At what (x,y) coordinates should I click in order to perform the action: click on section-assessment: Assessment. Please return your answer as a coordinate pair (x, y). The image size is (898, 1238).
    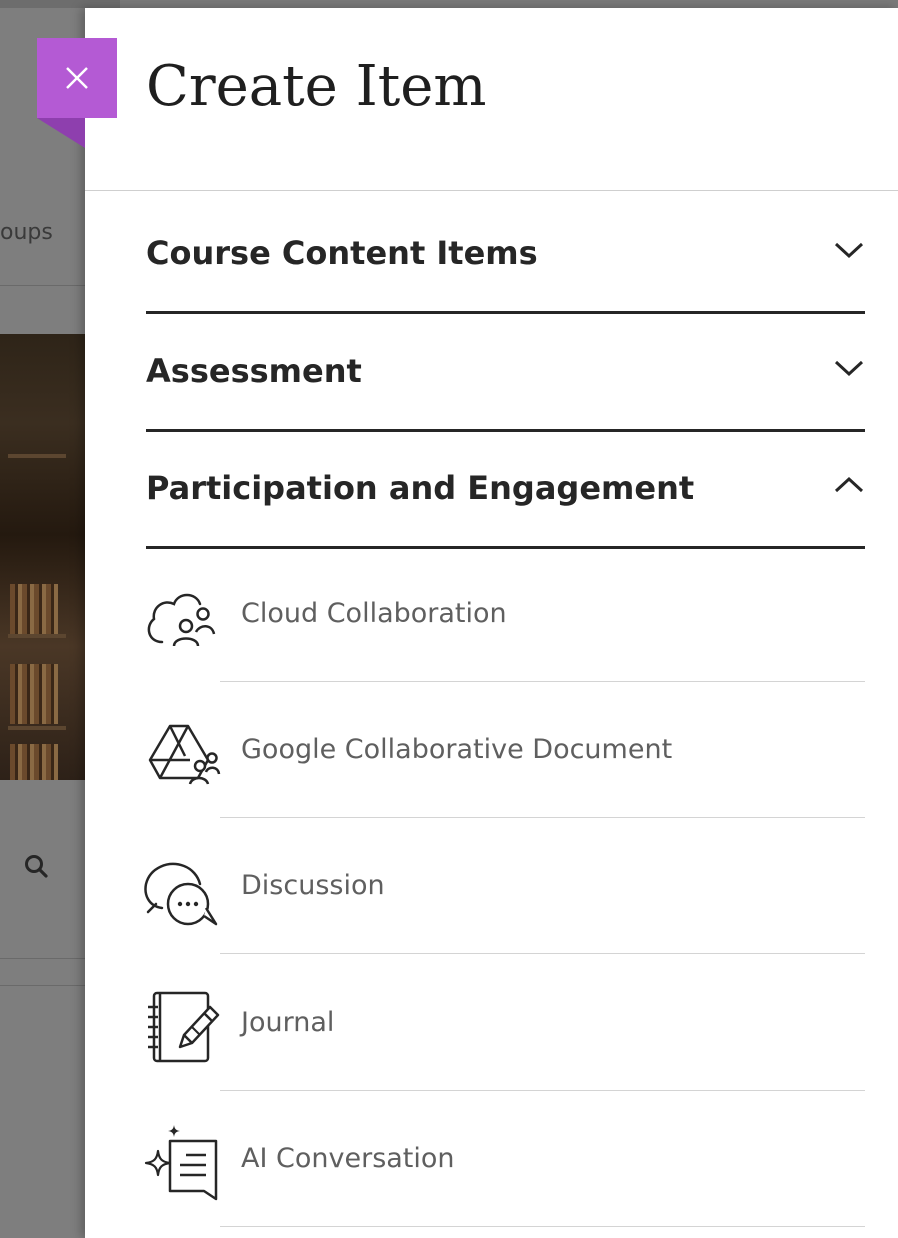
    Looking at the image, I should click on (505, 373).